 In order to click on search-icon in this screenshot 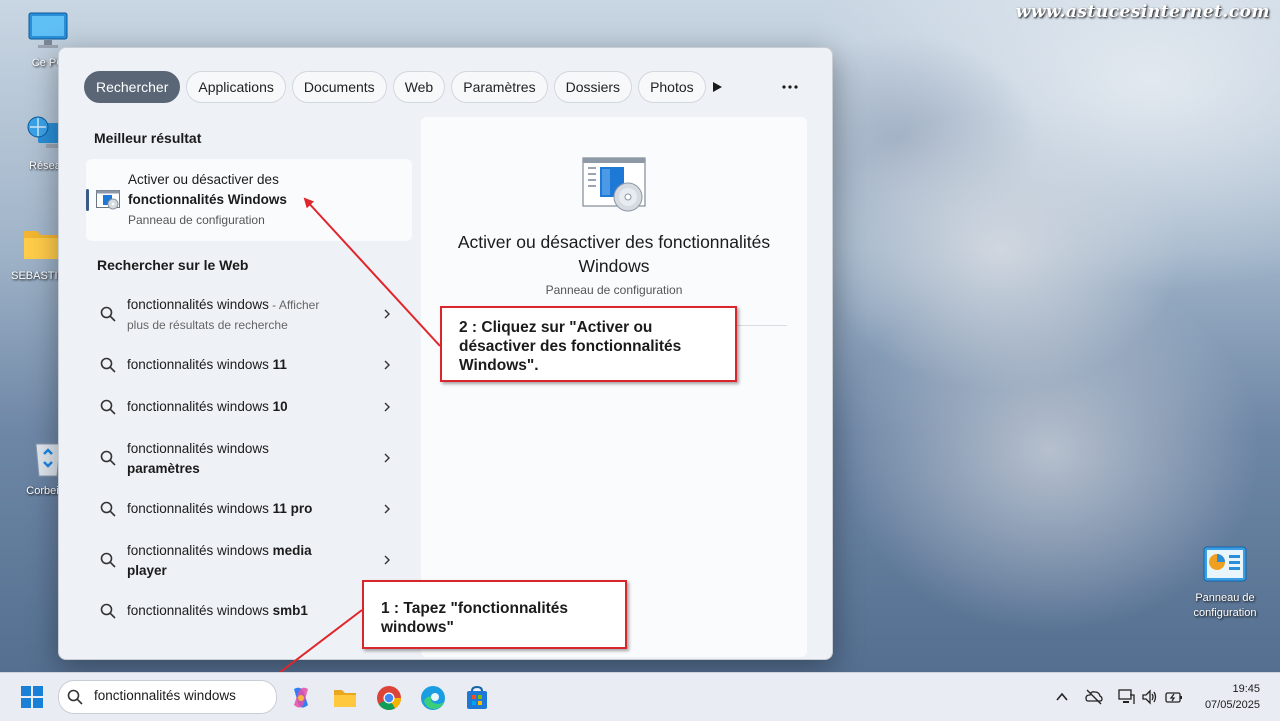, I will do `click(75, 697)`.